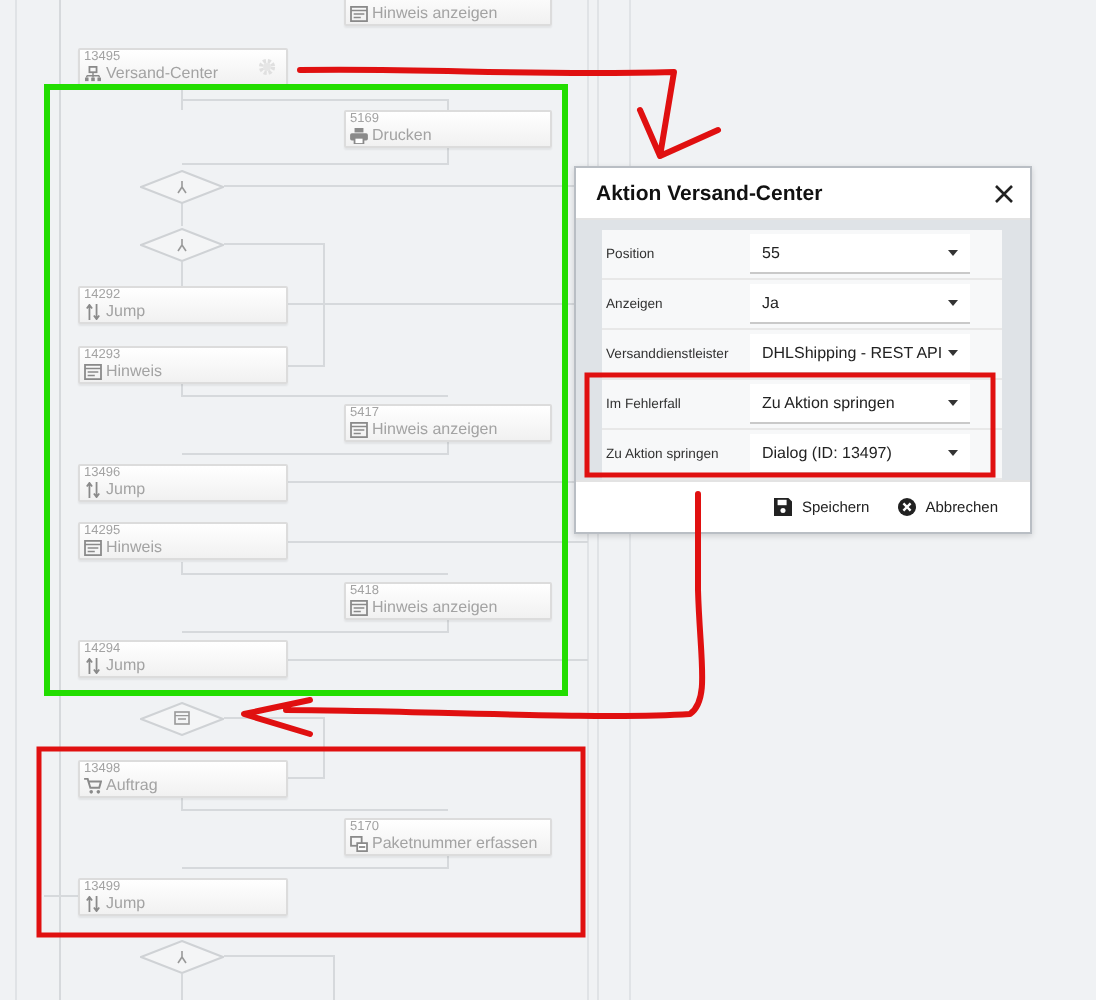 The image size is (1096, 1000). I want to click on cart-icon, so click(93, 786).